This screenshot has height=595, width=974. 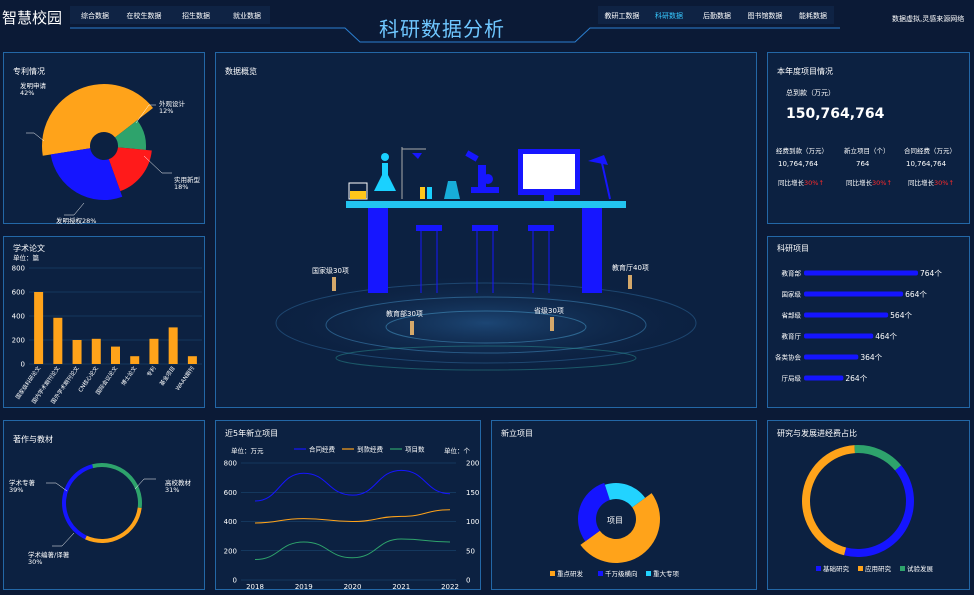 What do you see at coordinates (630, 268) in the screenshot?
I see `overview-label-edu-dept: 教育厅40项` at bounding box center [630, 268].